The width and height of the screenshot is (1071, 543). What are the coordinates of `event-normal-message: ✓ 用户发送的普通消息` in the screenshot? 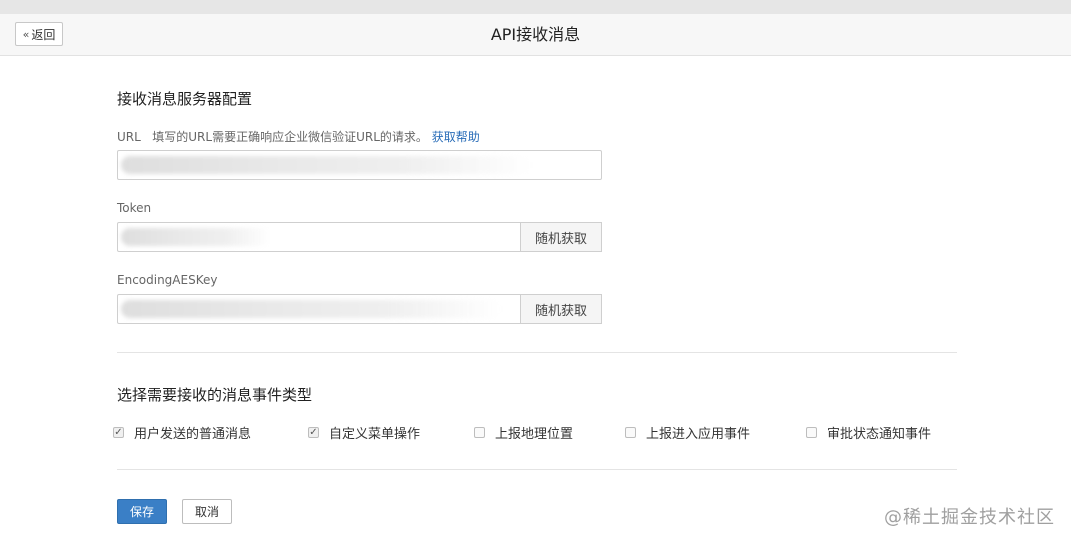 It's located at (182, 432).